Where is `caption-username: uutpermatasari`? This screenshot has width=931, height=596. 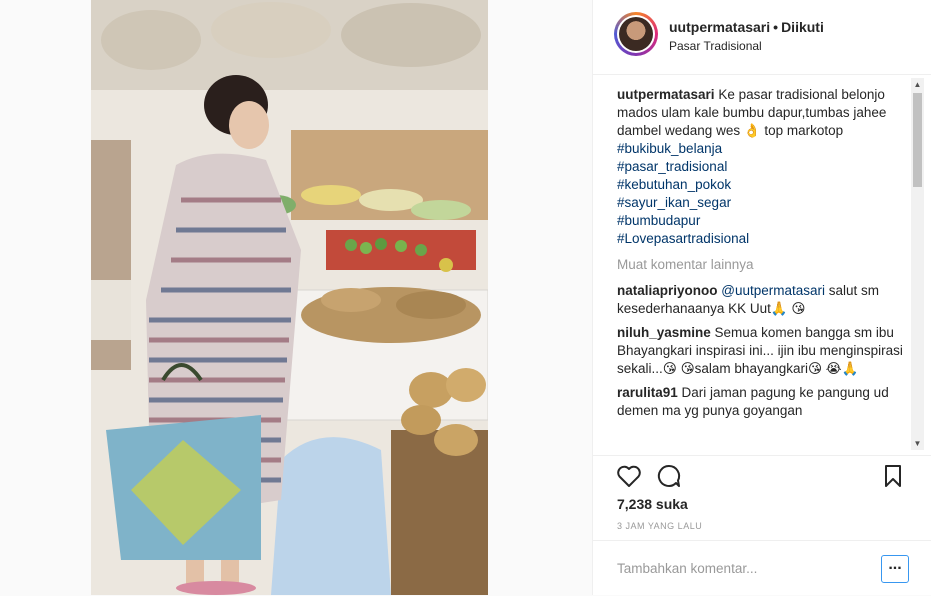
caption-username: uutpermatasari is located at coordinates (666, 94).